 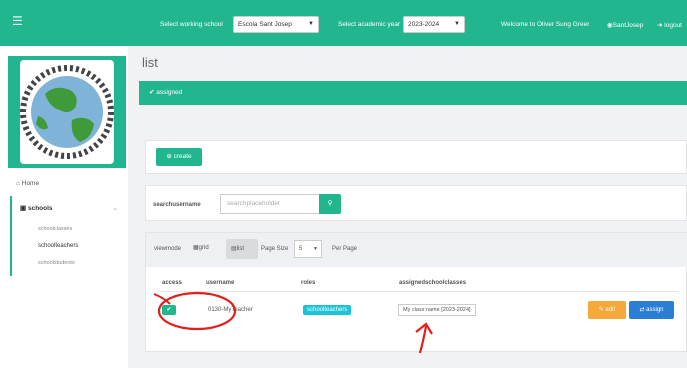 What do you see at coordinates (308, 249) in the screenshot?
I see `page-size-select: 5 ▼` at bounding box center [308, 249].